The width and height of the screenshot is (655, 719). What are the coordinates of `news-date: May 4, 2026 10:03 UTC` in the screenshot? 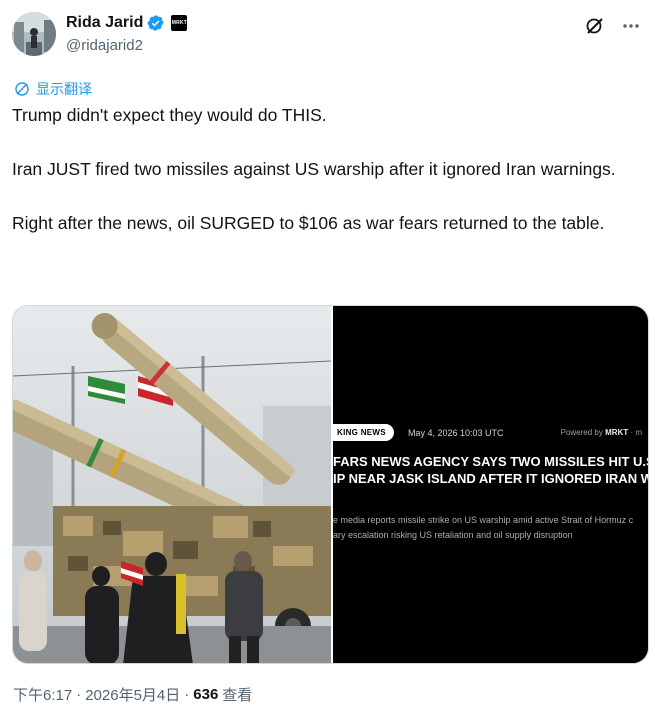 It's located at (455, 432).